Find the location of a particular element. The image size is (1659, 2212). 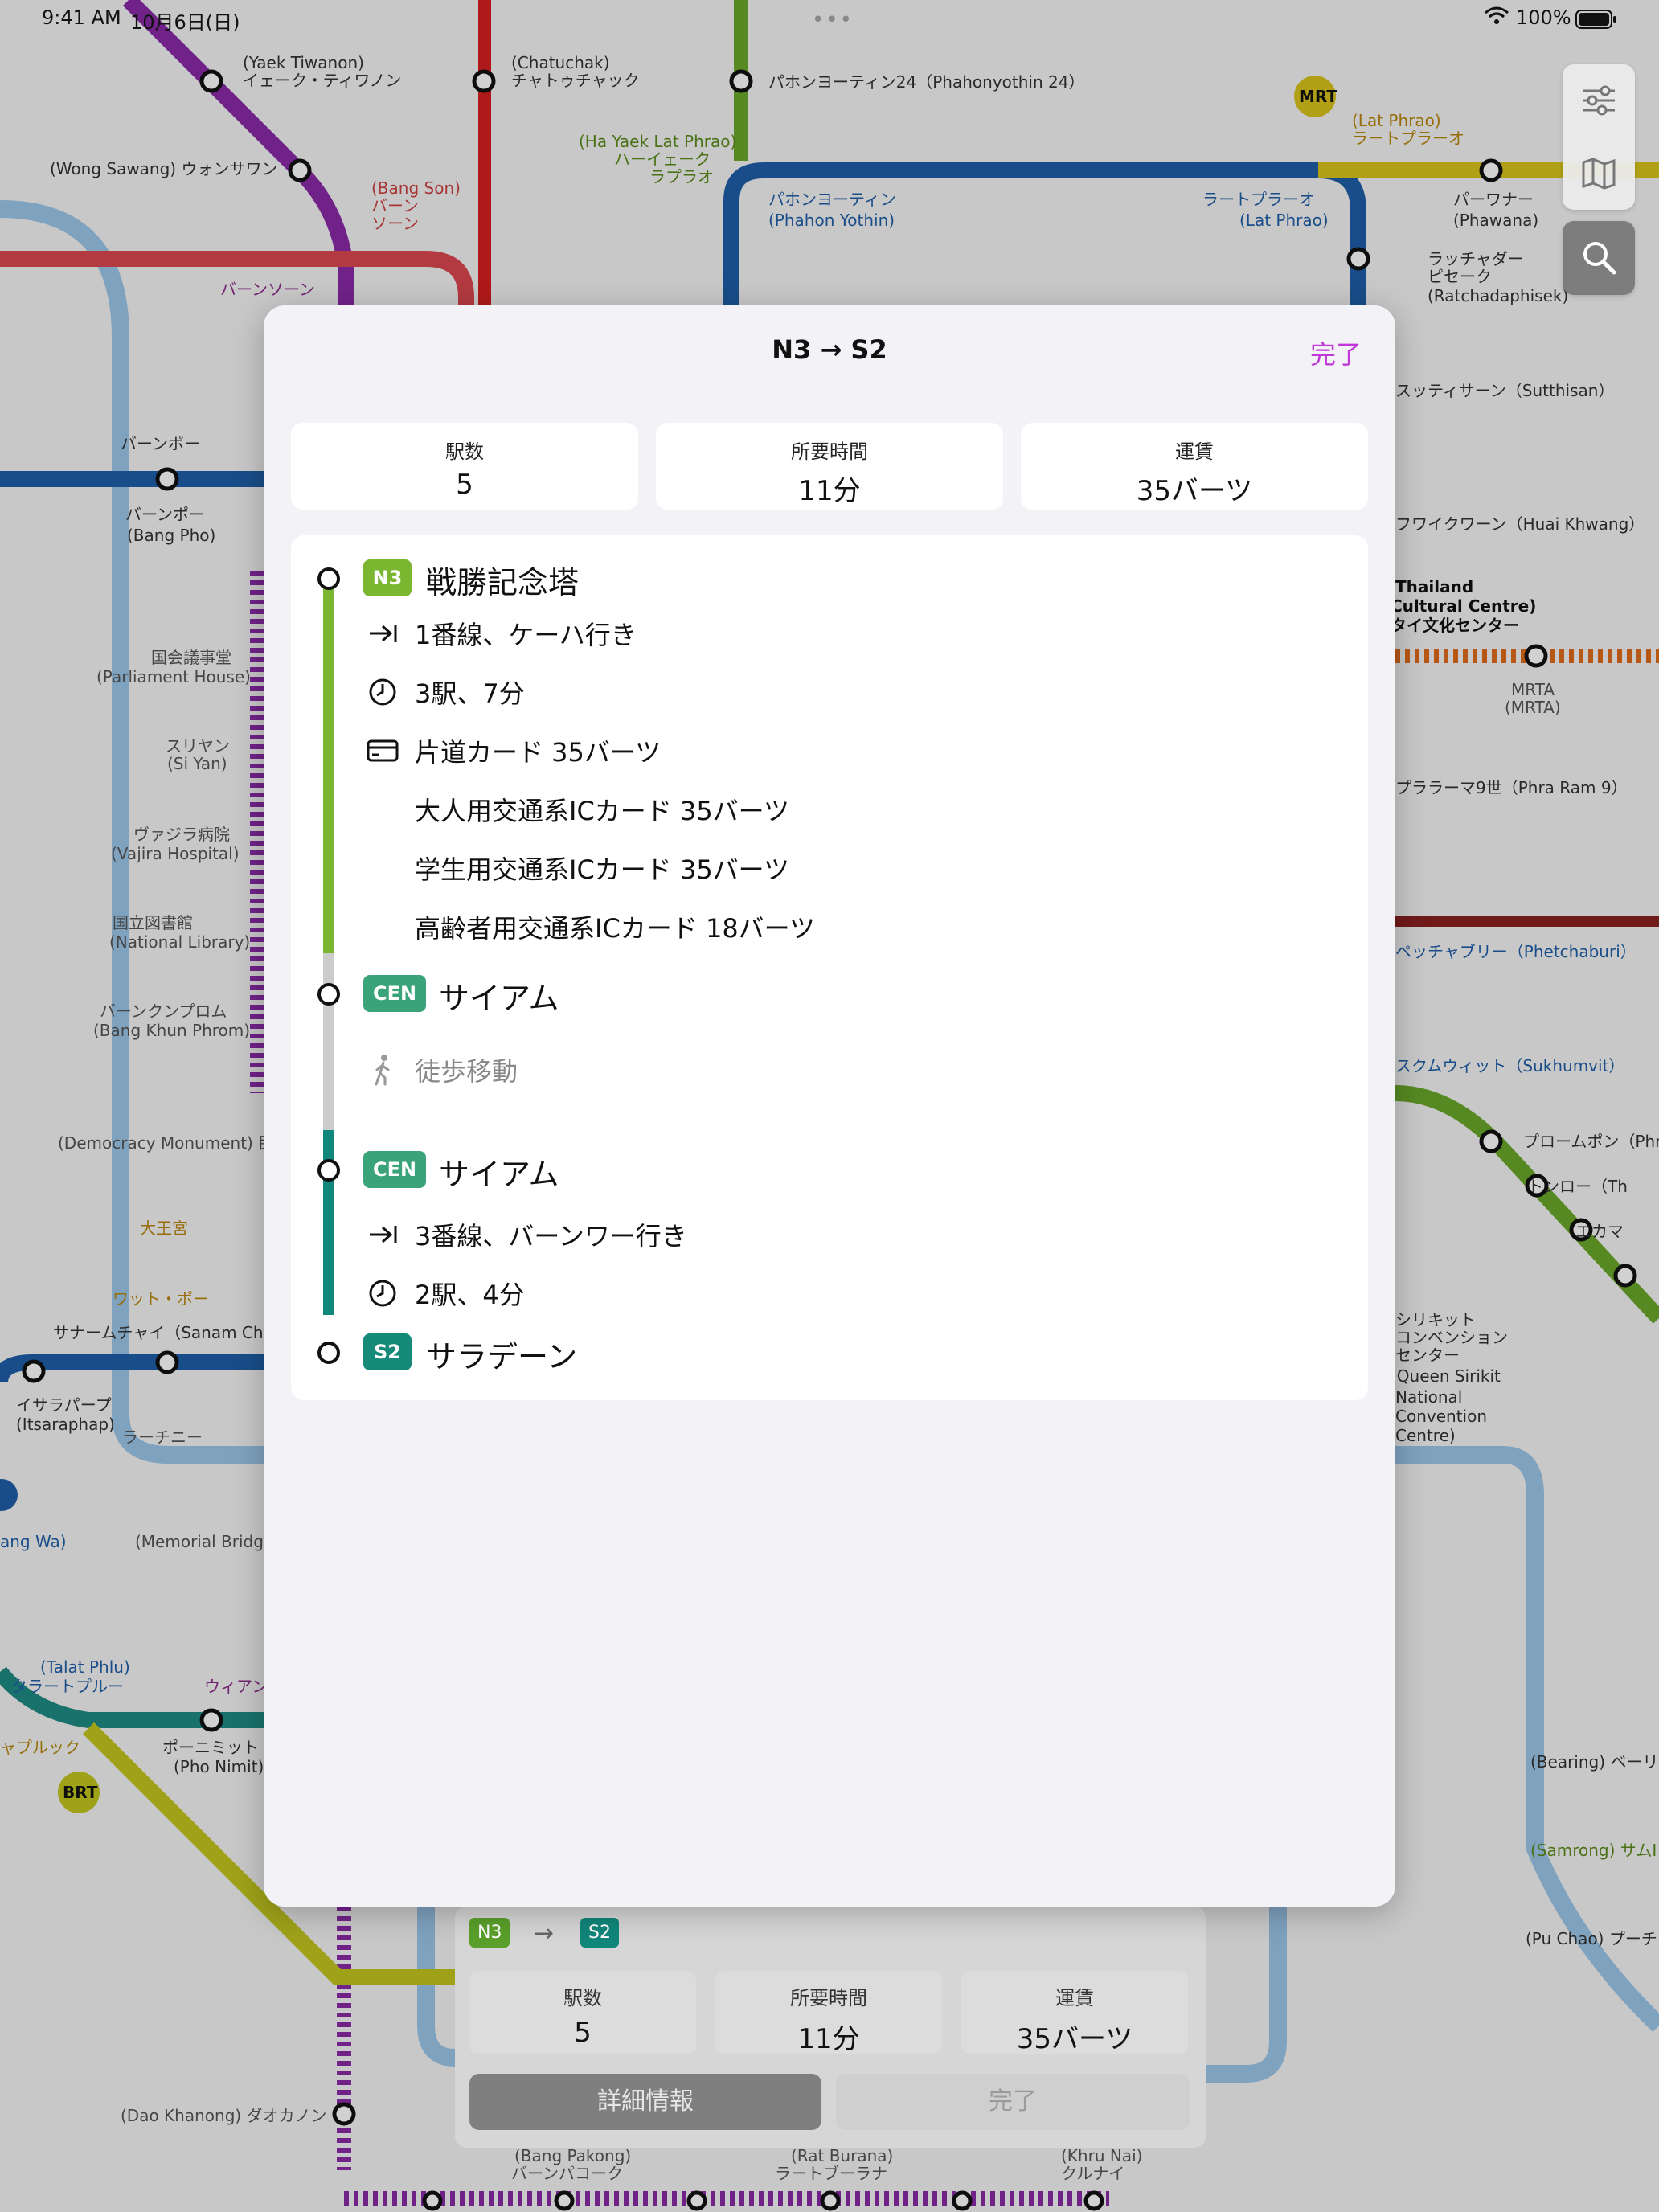

station-code-badge: N3 is located at coordinates (387, 577).